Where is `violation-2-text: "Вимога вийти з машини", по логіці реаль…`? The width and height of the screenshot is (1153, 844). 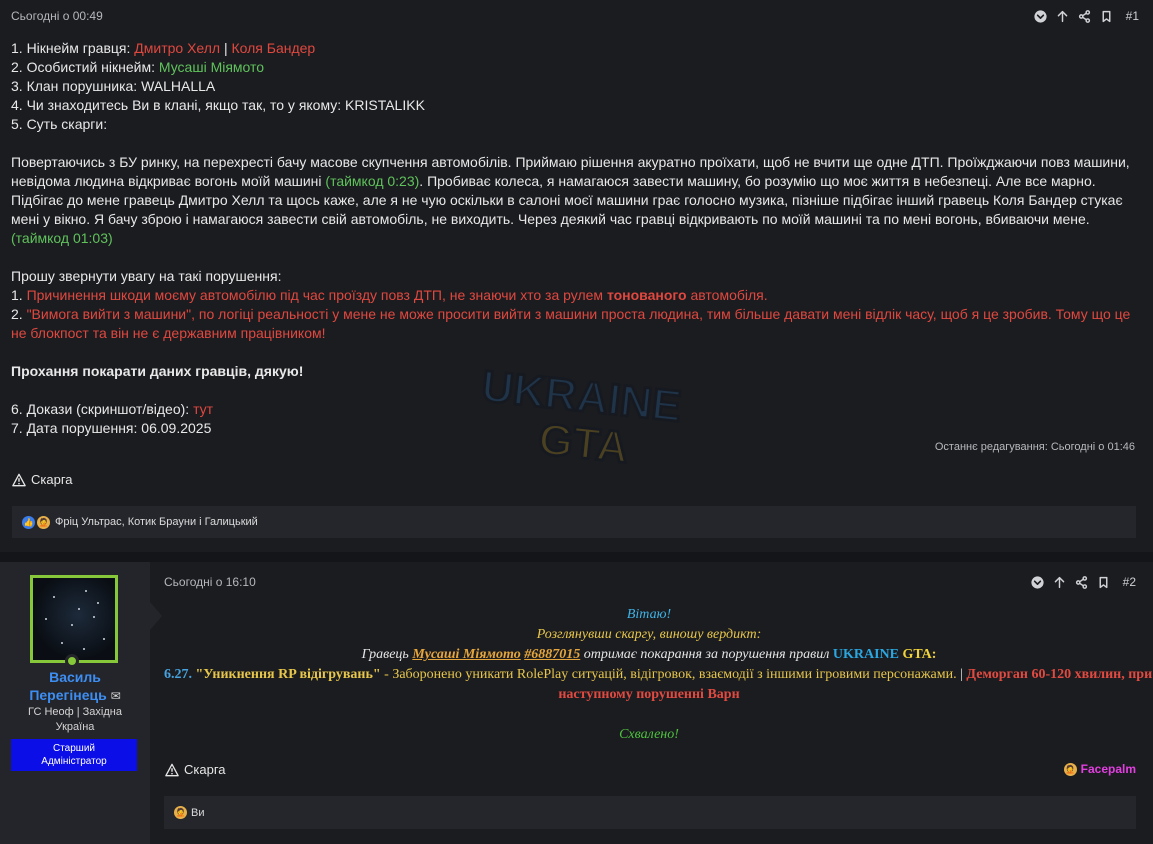 violation-2-text: "Вимога вийти з машини", по логіці реаль… is located at coordinates (571, 323).